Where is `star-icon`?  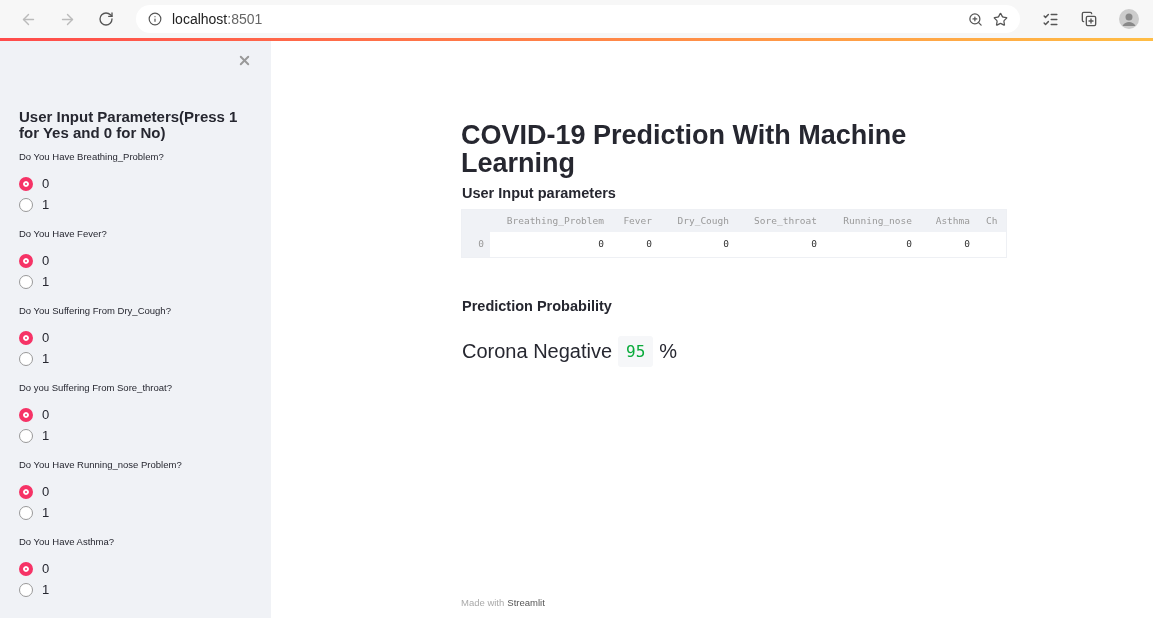
star-icon is located at coordinates (1000, 19).